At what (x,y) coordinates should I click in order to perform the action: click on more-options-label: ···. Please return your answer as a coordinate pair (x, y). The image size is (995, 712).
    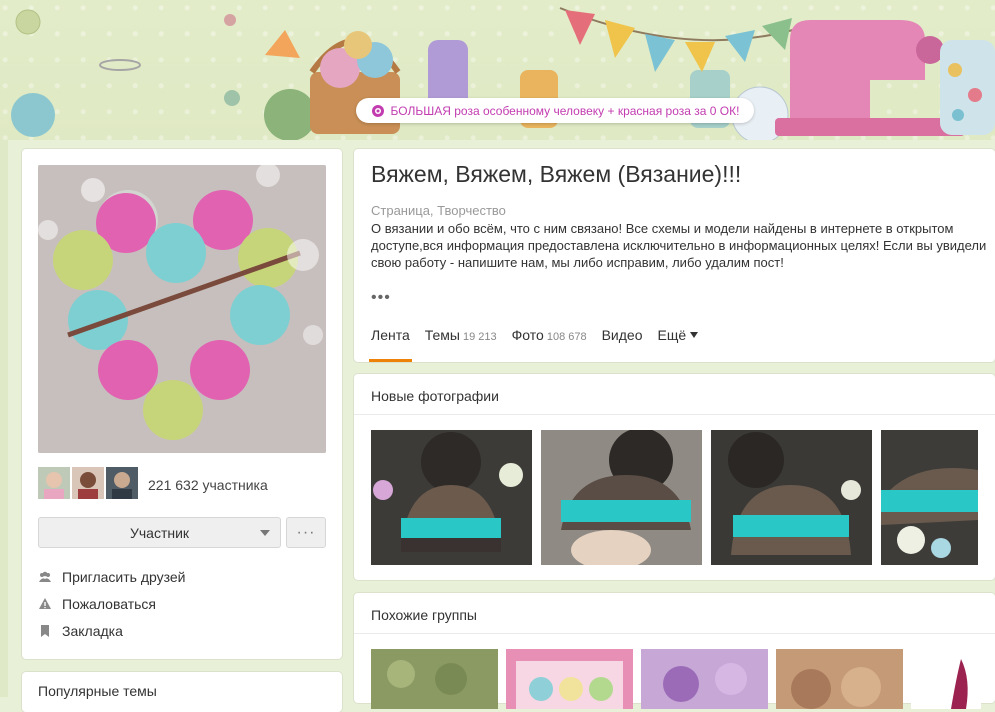
    Looking at the image, I should click on (306, 532).